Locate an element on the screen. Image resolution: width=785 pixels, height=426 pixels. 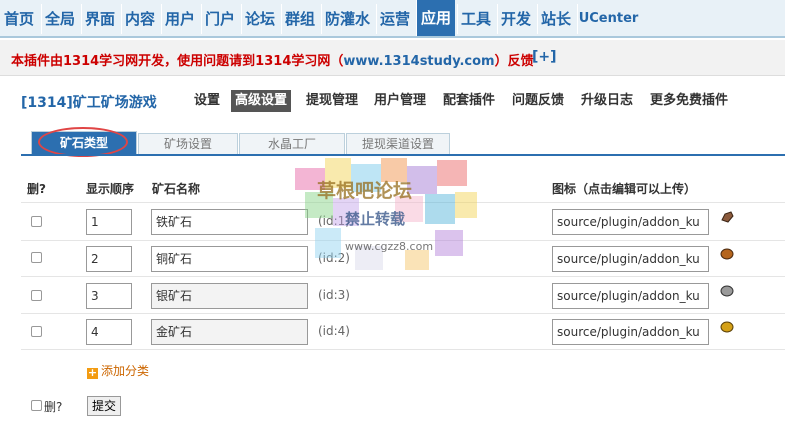
ore-name-input: 银矿石 is located at coordinates (229, 296).